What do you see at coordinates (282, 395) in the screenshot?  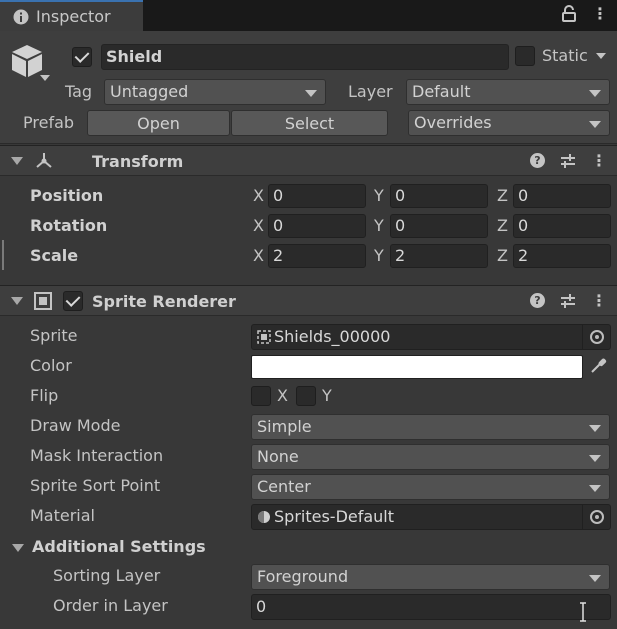 I see `flip-x-label: X` at bounding box center [282, 395].